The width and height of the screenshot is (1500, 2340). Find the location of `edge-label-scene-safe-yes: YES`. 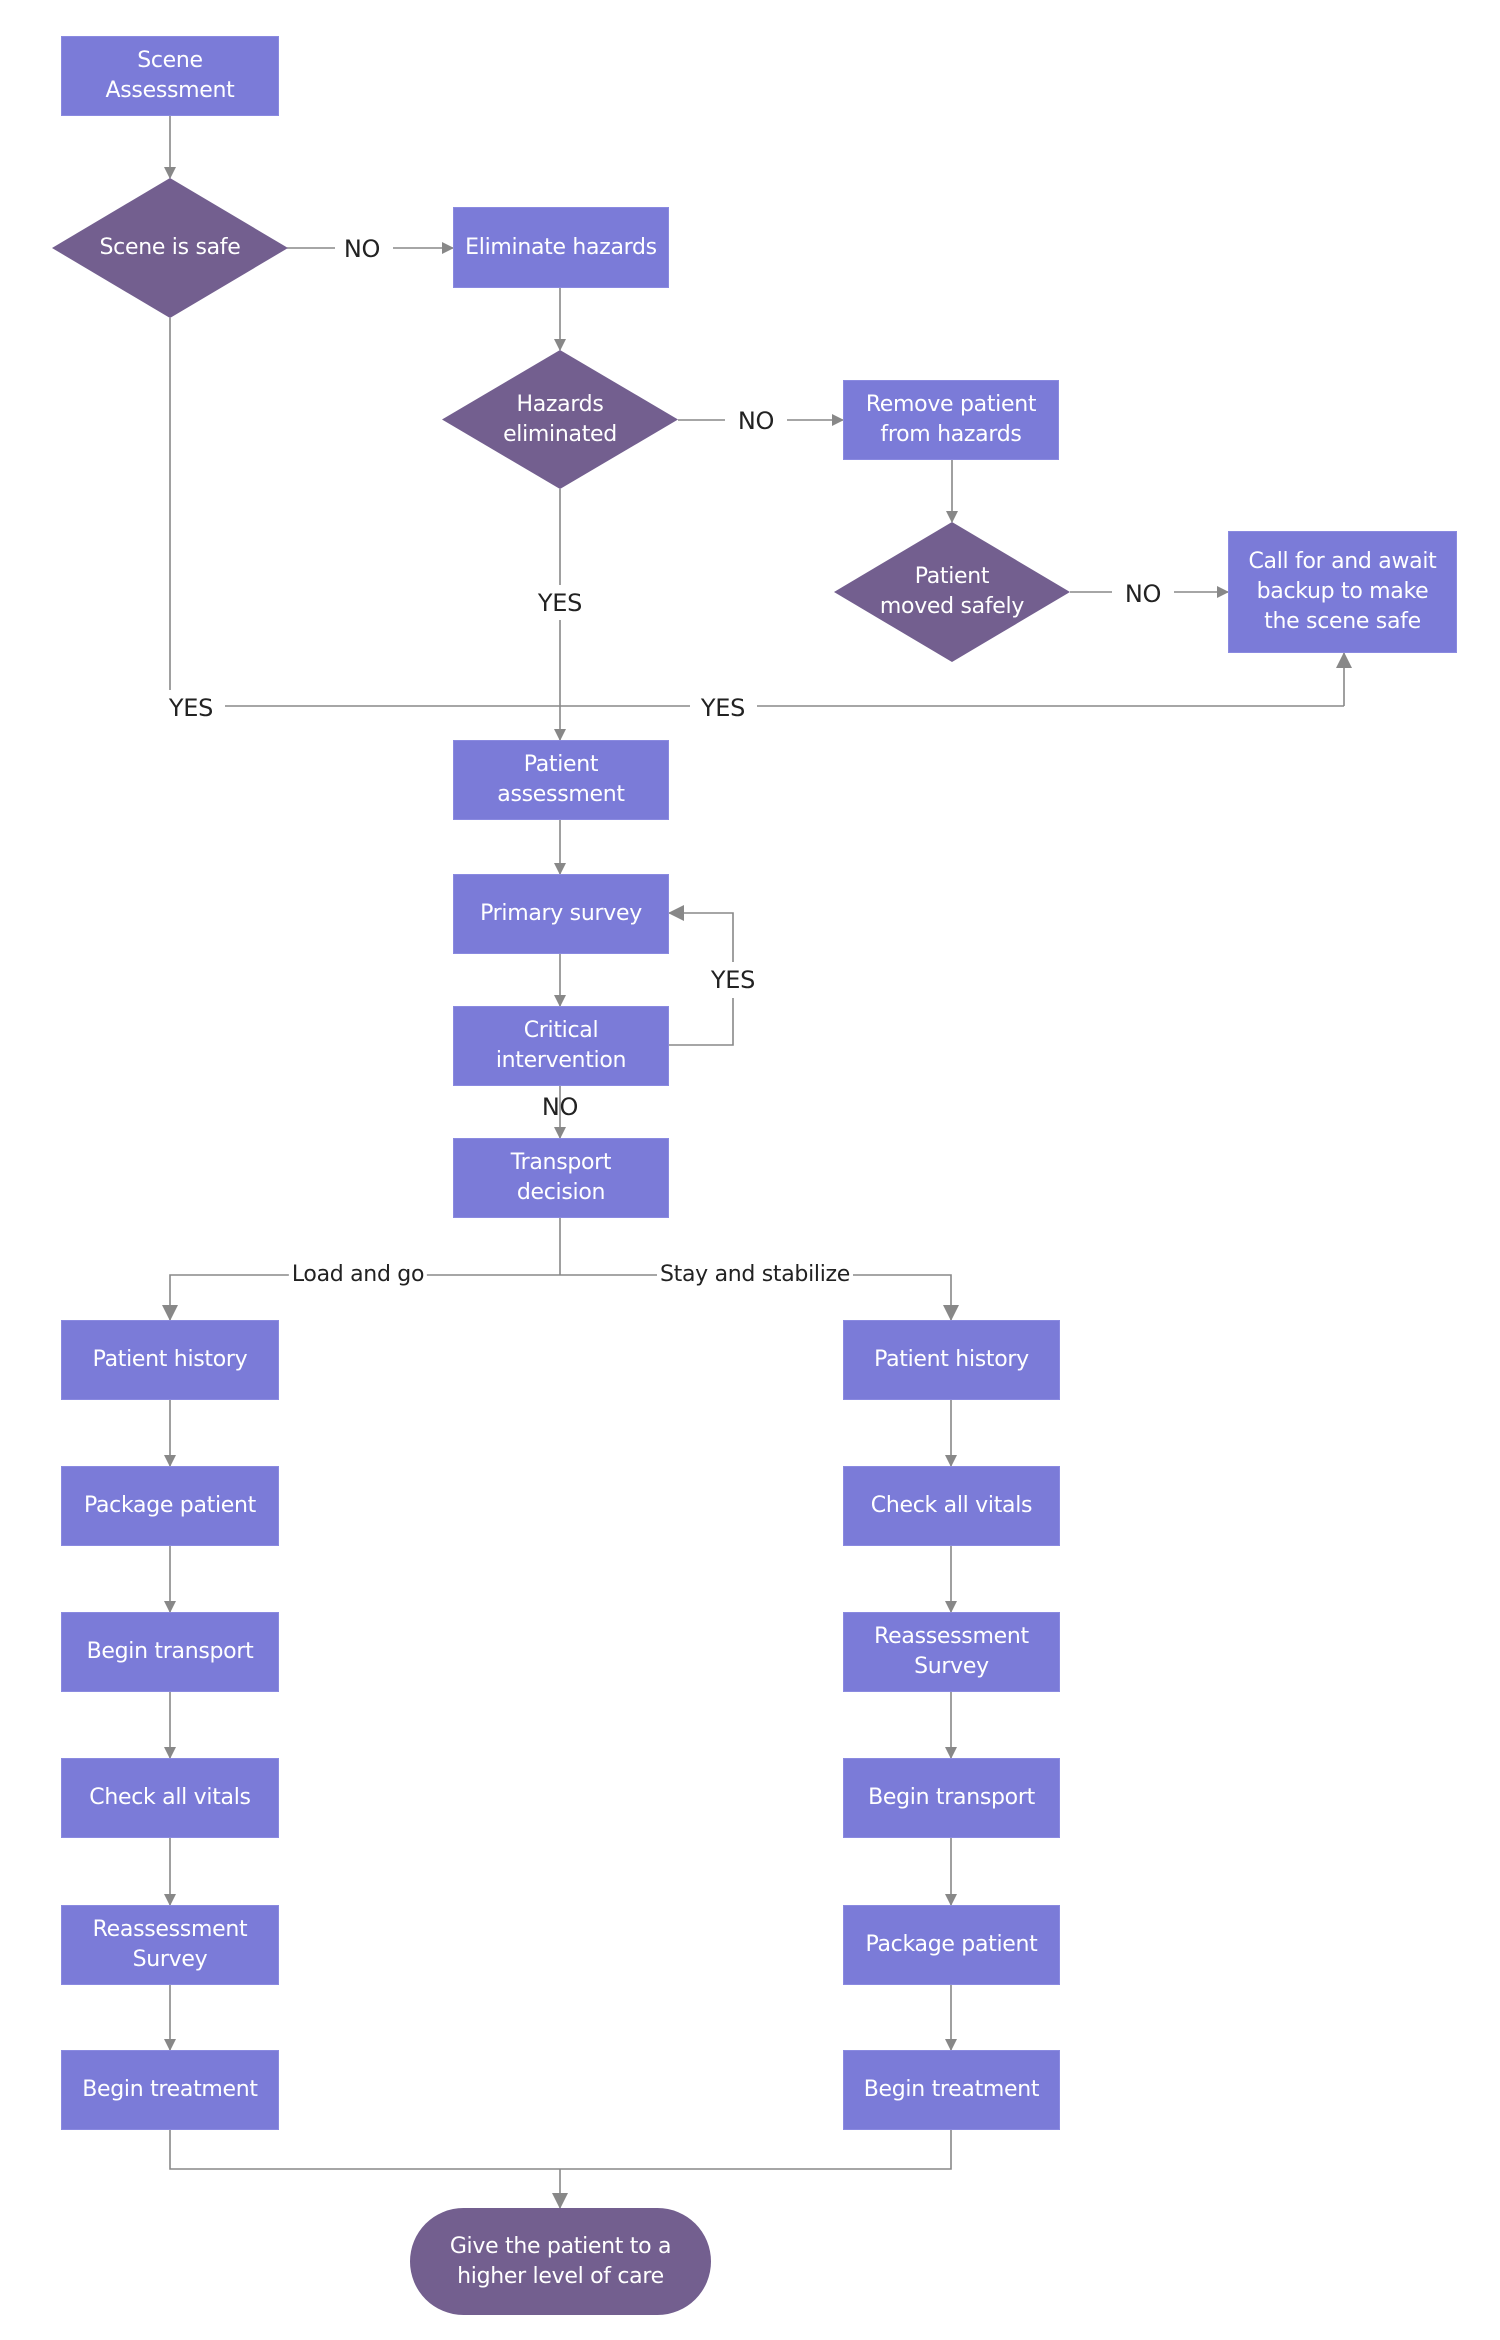

edge-label-scene-safe-yes: YES is located at coordinates (191, 708).